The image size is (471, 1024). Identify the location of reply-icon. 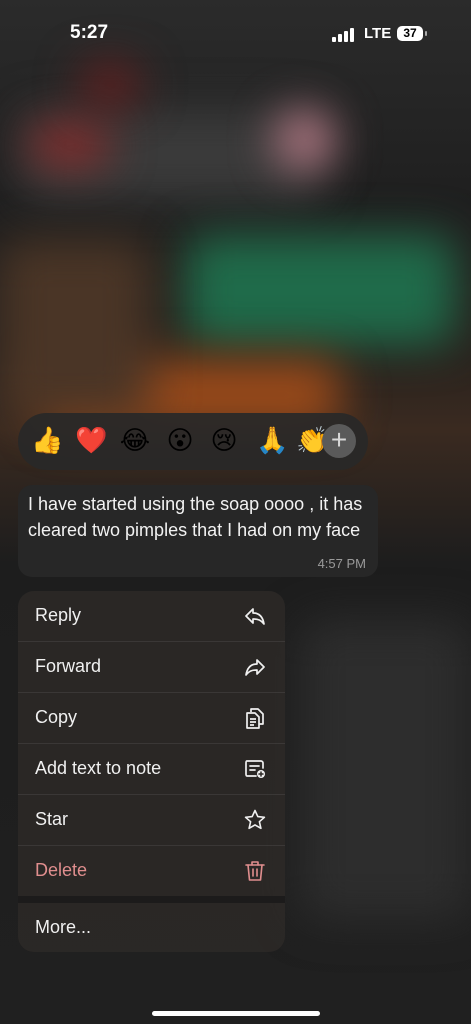
(255, 616).